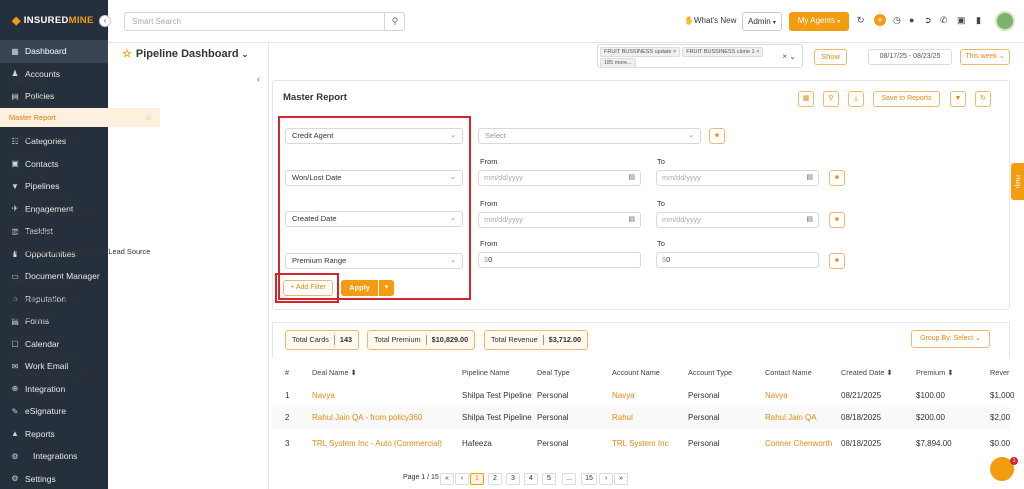  Describe the element at coordinates (54, 20) in the screenshot. I see `brand-logo: ◆ INSURED MINE` at that location.